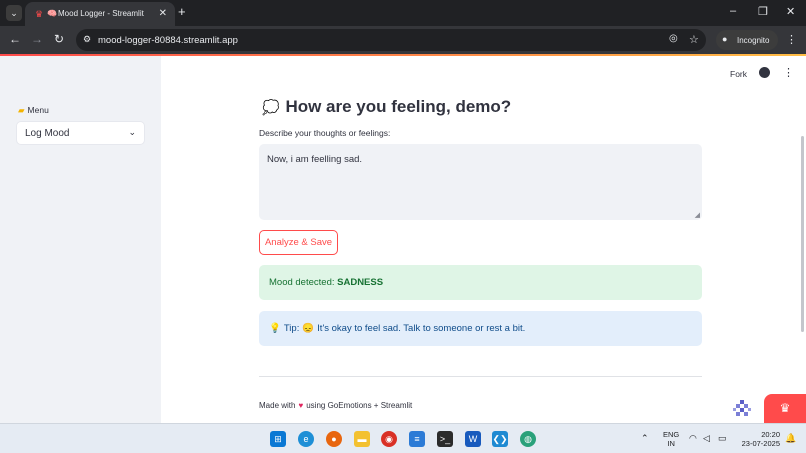 This screenshot has width=806, height=453. Describe the element at coordinates (480, 182) in the screenshot. I see `feelings-textarea: Now, i am feelling sad. ◢` at that location.